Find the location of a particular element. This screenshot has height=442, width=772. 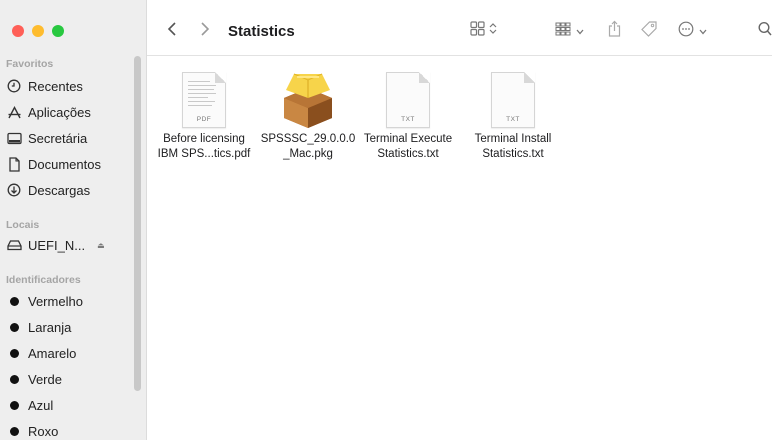

share-icon is located at coordinates (614, 31).